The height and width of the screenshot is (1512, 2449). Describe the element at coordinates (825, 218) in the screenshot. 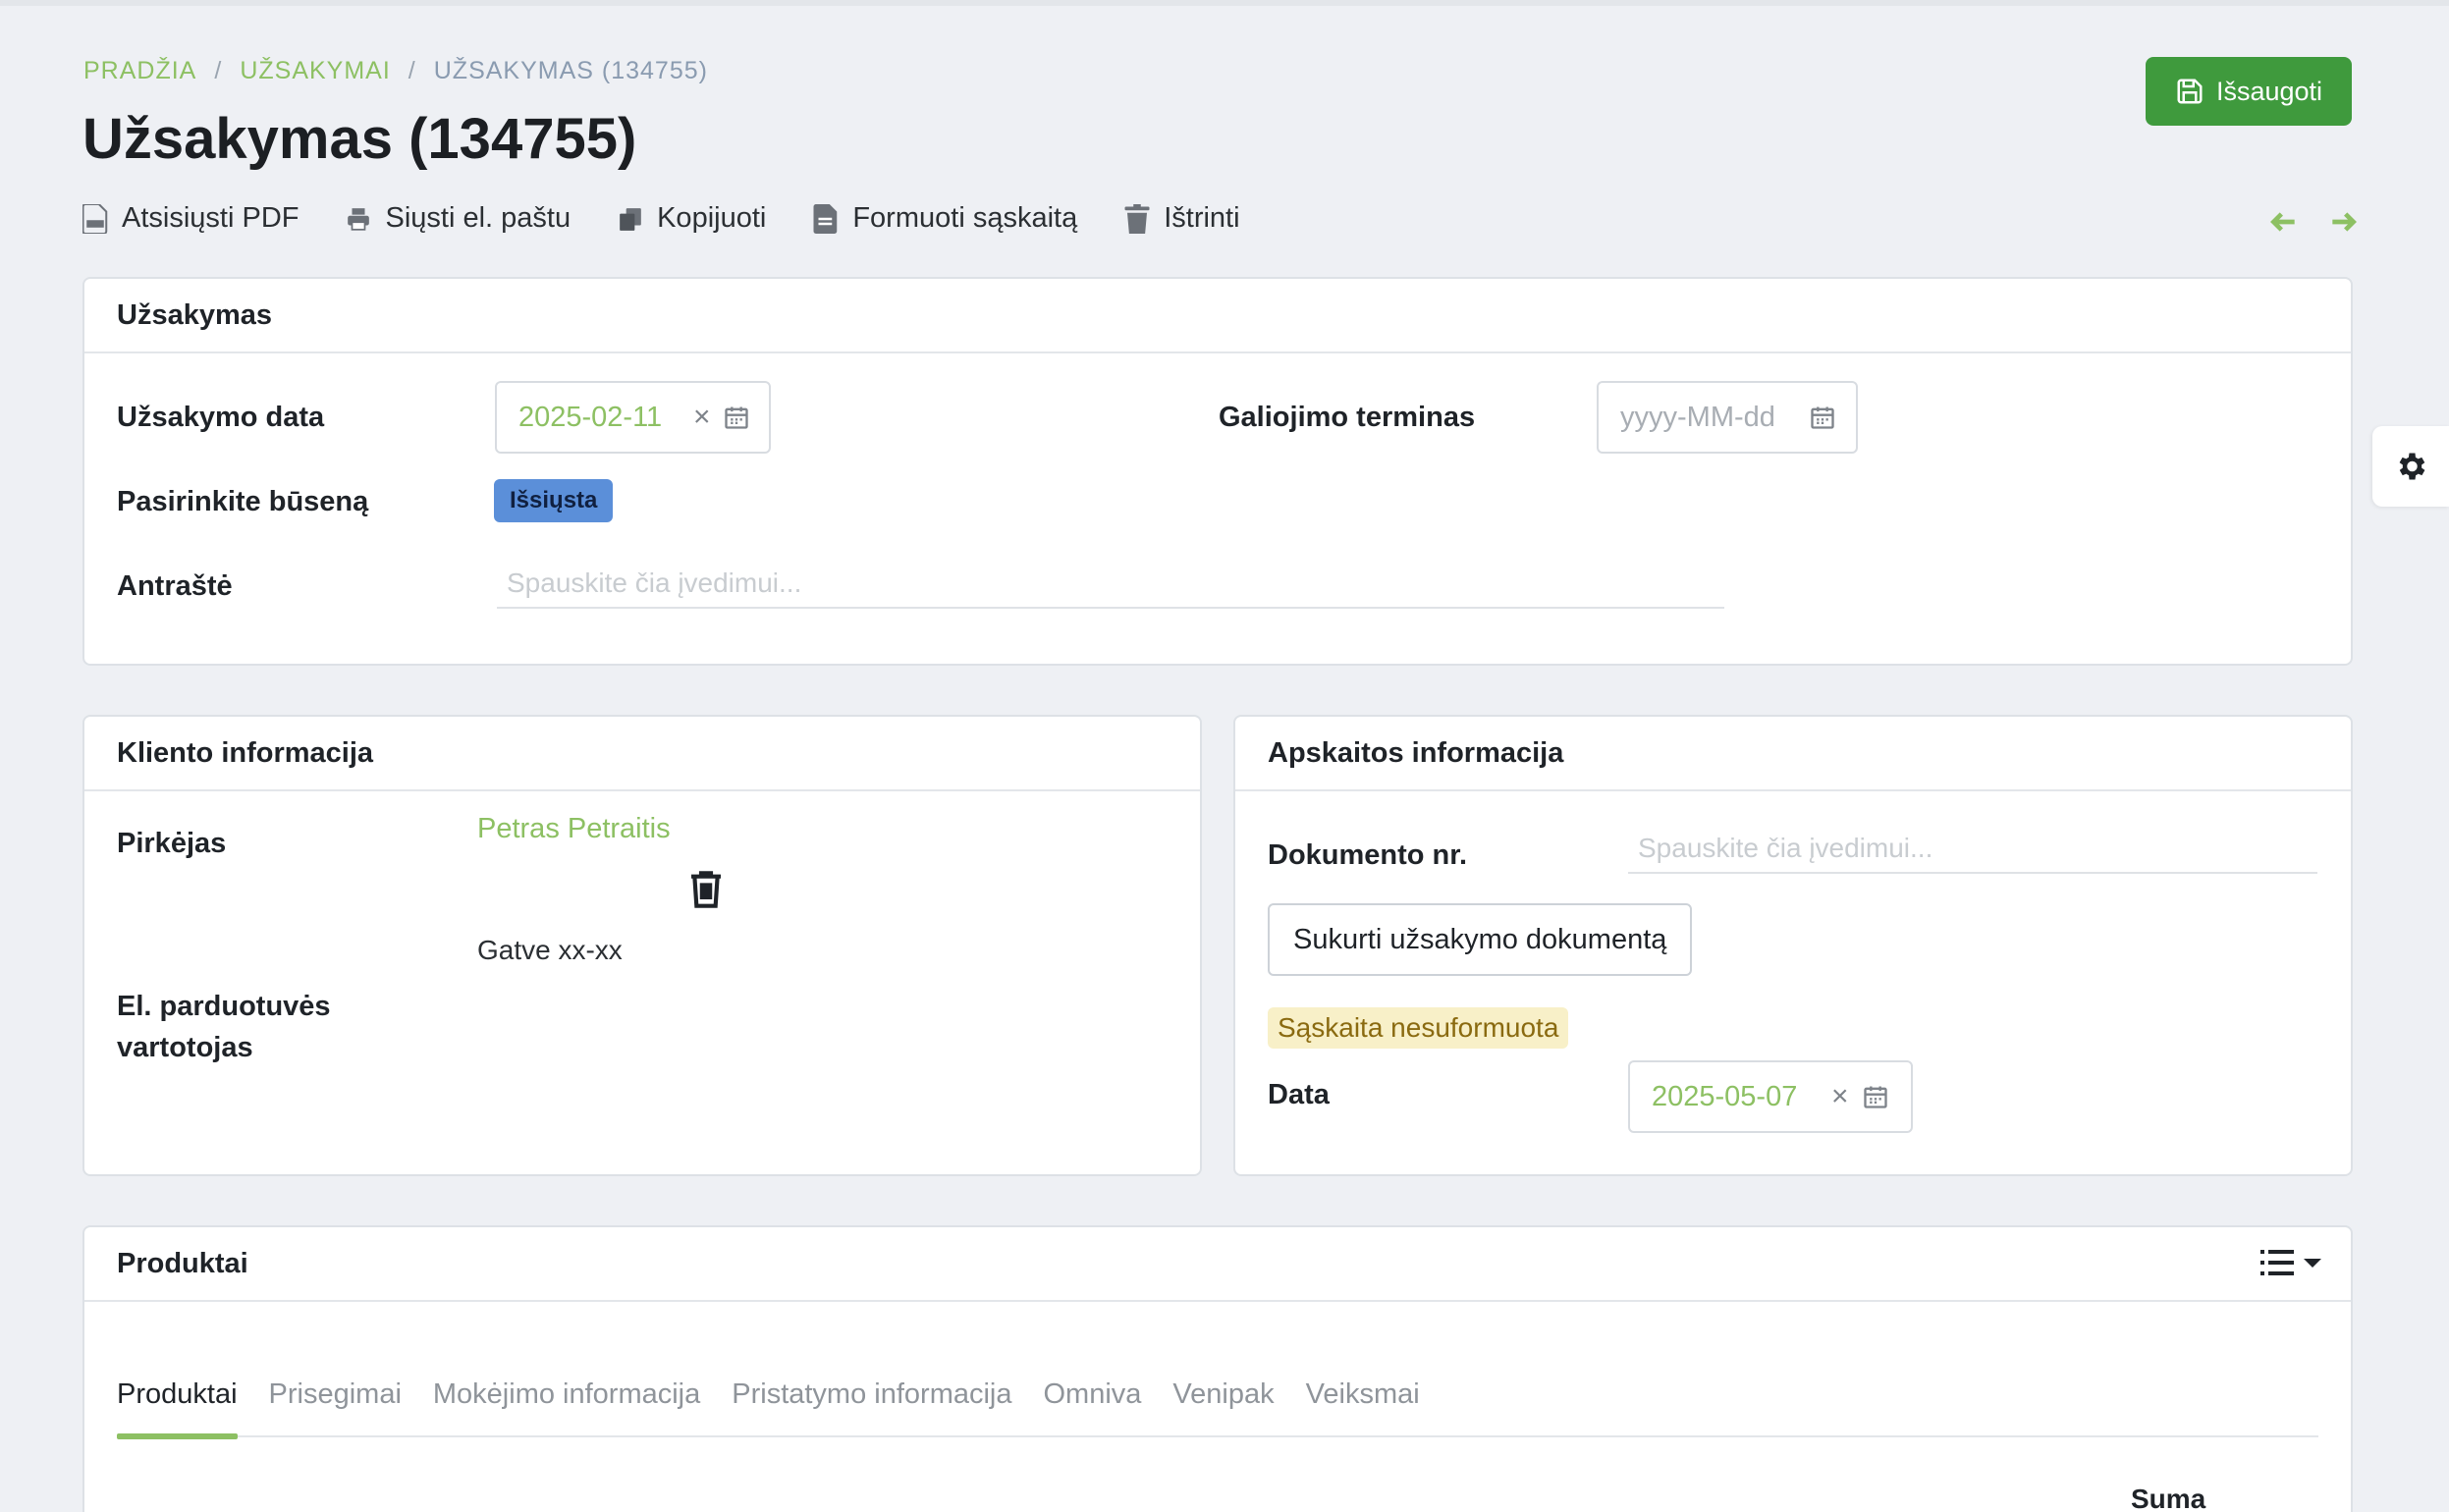

I see `document-icon` at that location.